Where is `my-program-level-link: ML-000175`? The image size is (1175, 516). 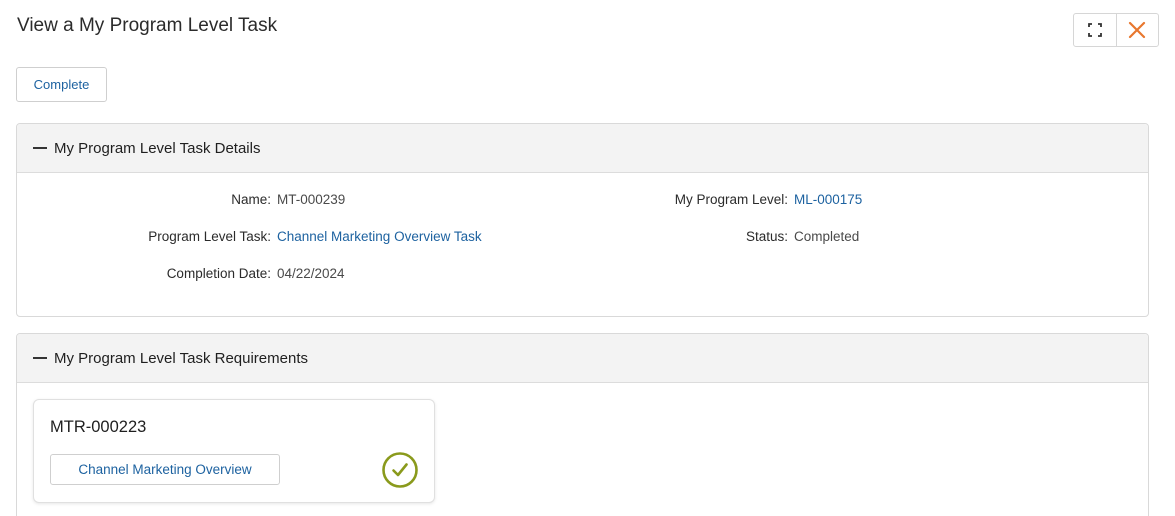
my-program-level-link: ML-000175 is located at coordinates (828, 199).